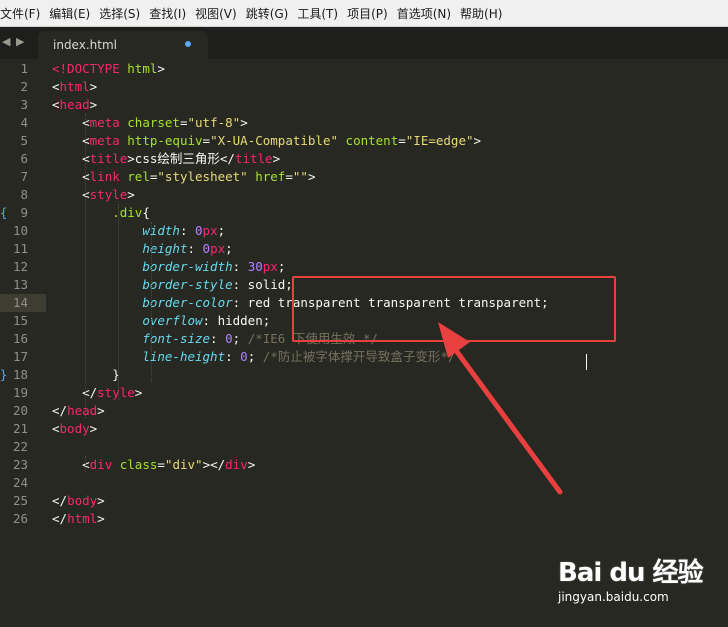  I want to click on code-line: width: 0px;, so click(138, 231).